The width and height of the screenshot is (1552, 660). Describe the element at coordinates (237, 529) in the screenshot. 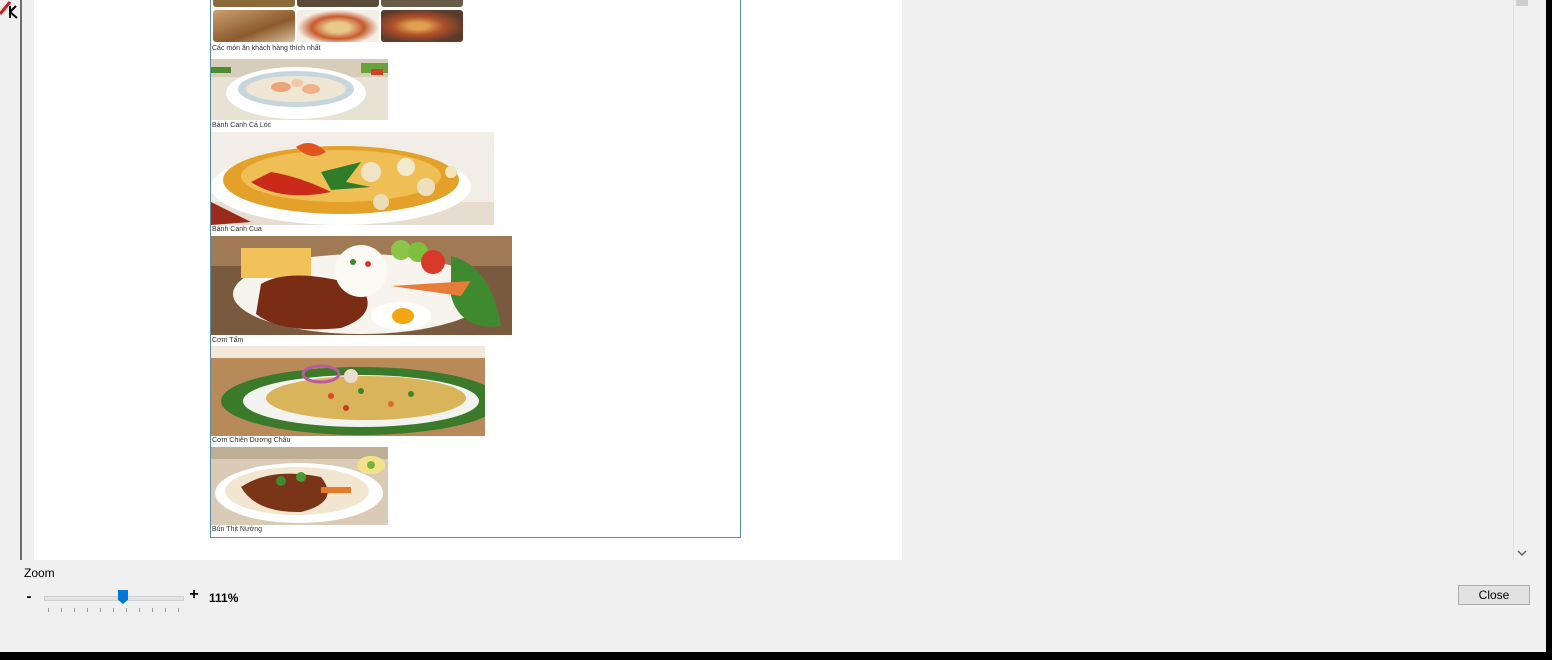

I see `item-caption: Bún Thịt Nướng` at that location.